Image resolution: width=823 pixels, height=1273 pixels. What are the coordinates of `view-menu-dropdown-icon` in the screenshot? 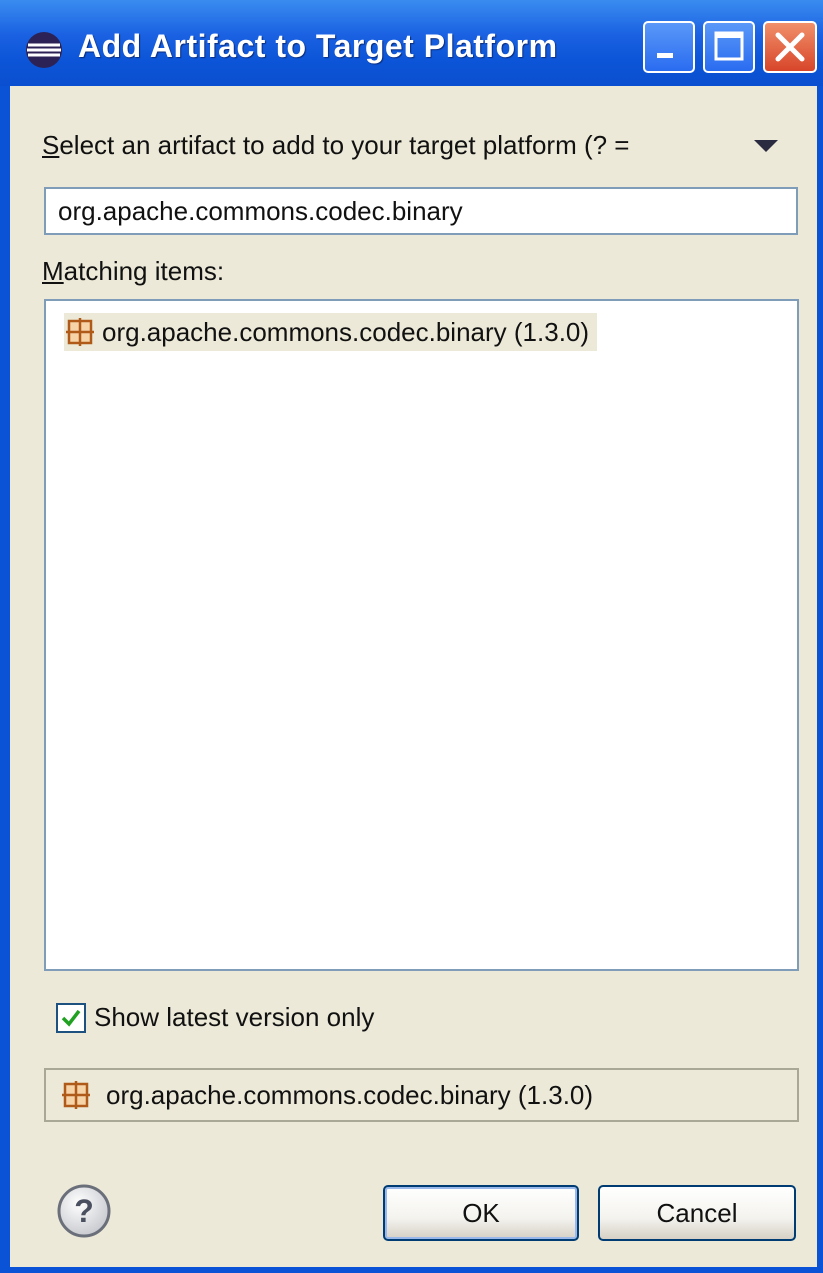 It's located at (766, 146).